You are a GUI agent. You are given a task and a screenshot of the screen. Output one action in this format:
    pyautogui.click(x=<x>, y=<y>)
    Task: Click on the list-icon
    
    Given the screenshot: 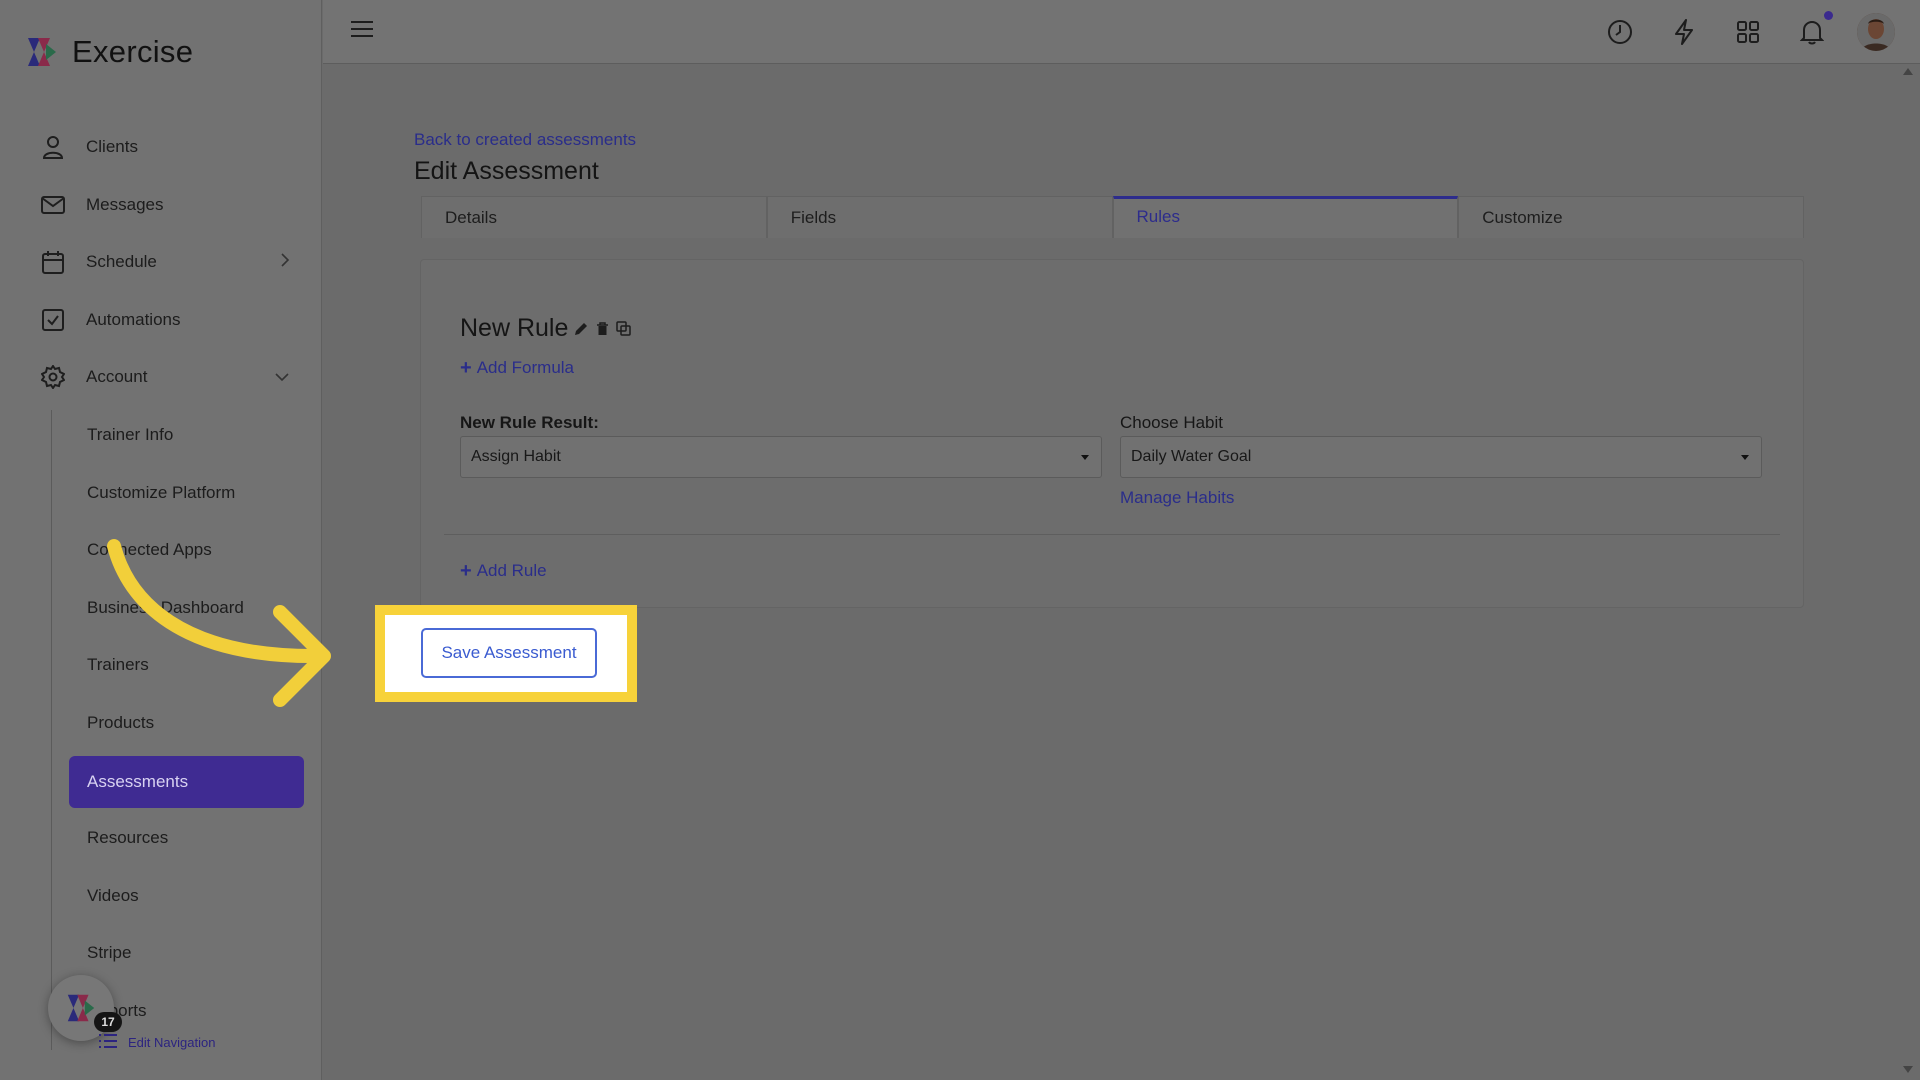 What is the action you would take?
    pyautogui.click(x=108, y=1042)
    